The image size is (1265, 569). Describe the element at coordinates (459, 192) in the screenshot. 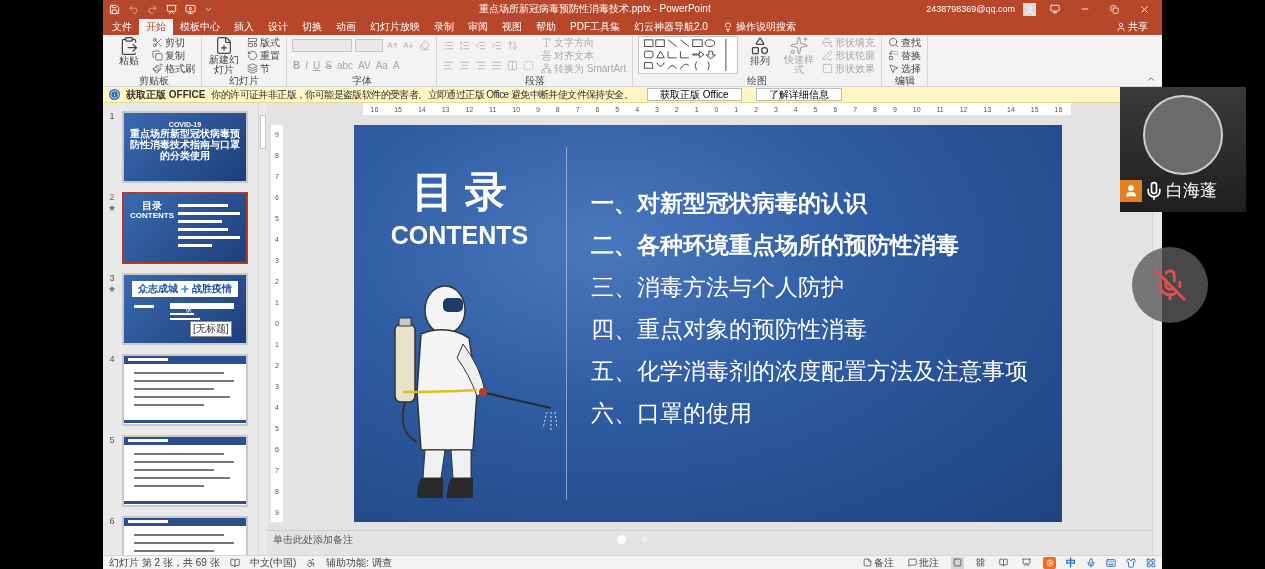

I see `slide-title: 目 录` at that location.